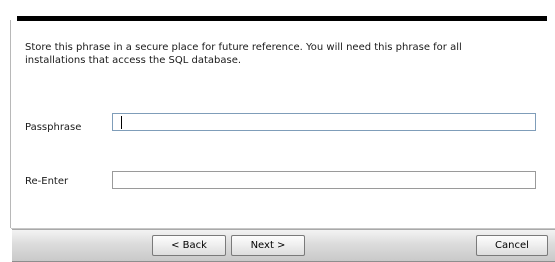 The width and height of the screenshot is (555, 262). What do you see at coordinates (324, 180) in the screenshot?
I see `reenter-input` at bounding box center [324, 180].